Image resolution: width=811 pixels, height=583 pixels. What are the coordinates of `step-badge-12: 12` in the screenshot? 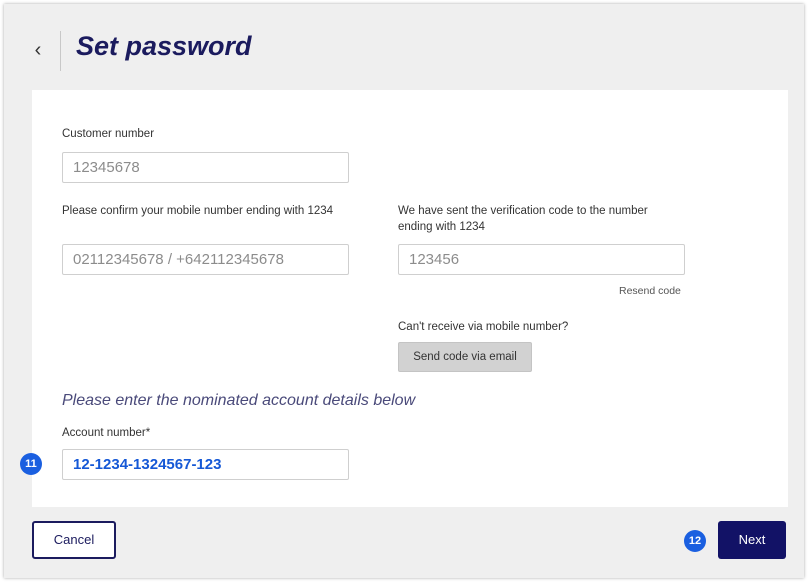 It's located at (695, 541).